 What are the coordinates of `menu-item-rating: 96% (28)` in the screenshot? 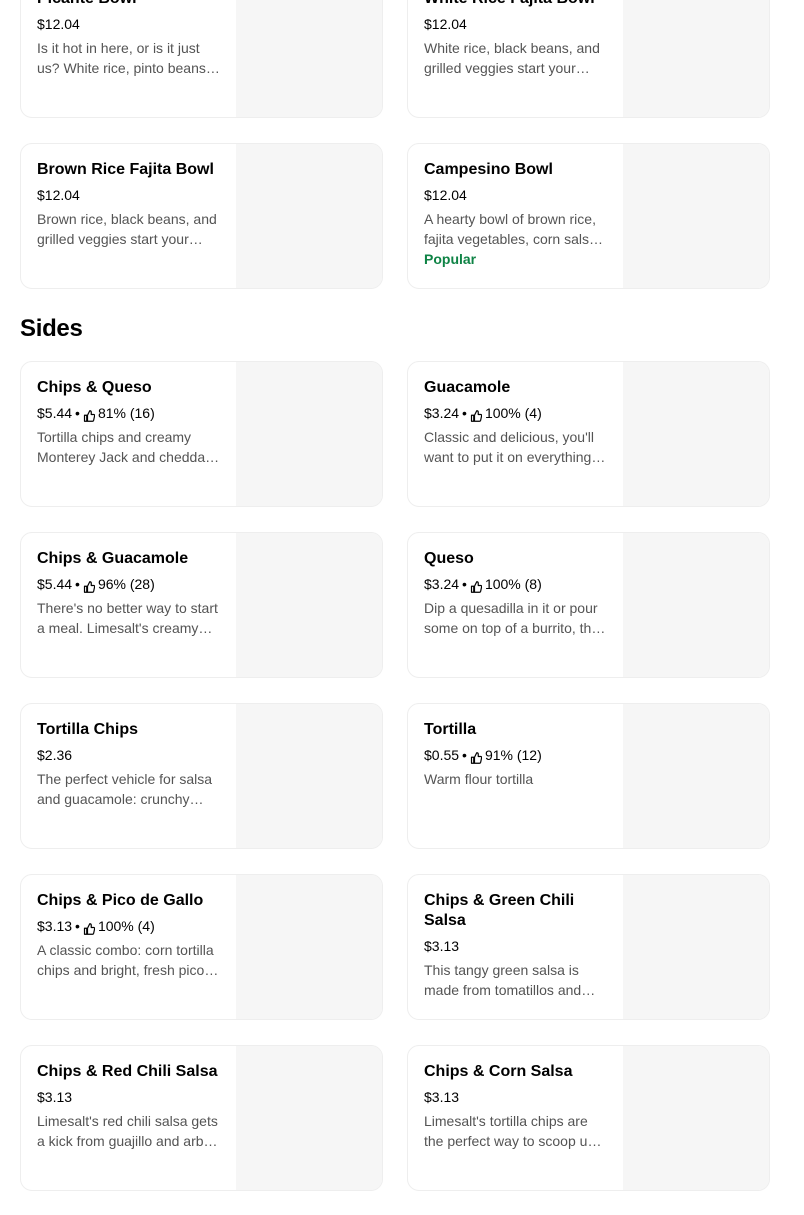 It's located at (126, 584).